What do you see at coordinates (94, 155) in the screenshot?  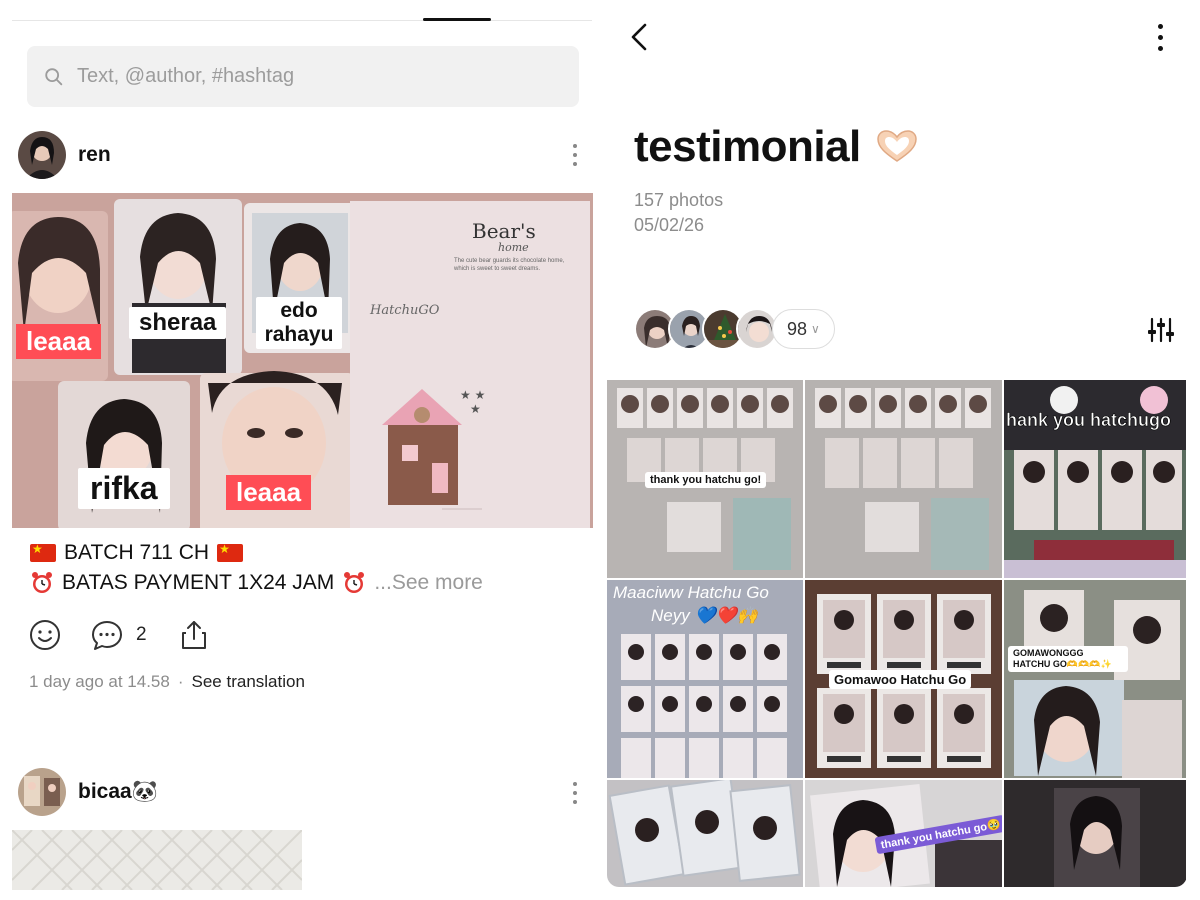 I see `post-author: ren` at bounding box center [94, 155].